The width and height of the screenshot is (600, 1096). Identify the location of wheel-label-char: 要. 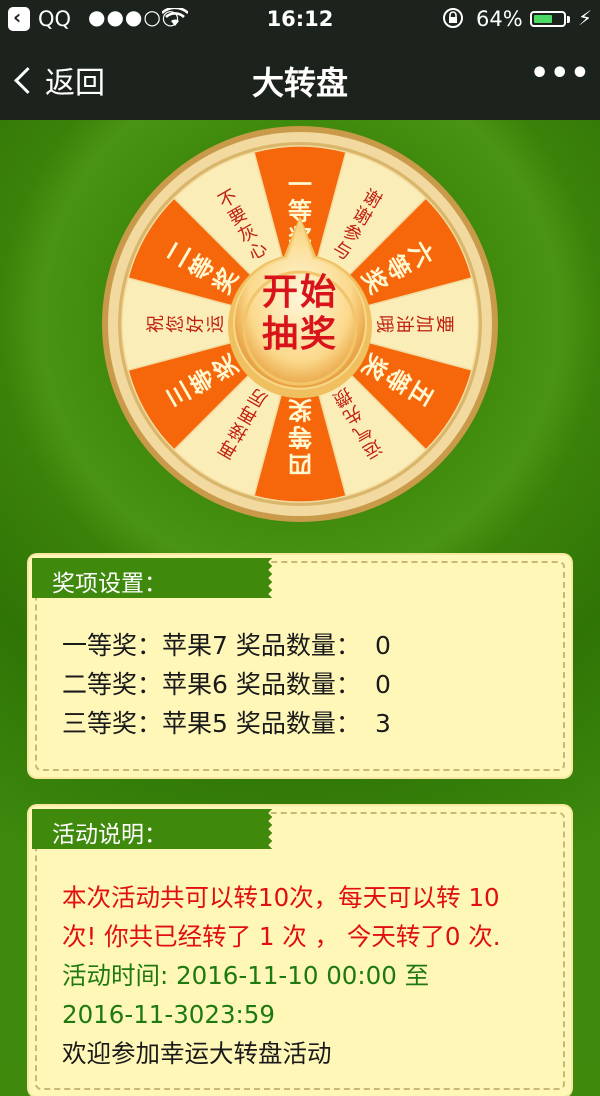
(444, 324).